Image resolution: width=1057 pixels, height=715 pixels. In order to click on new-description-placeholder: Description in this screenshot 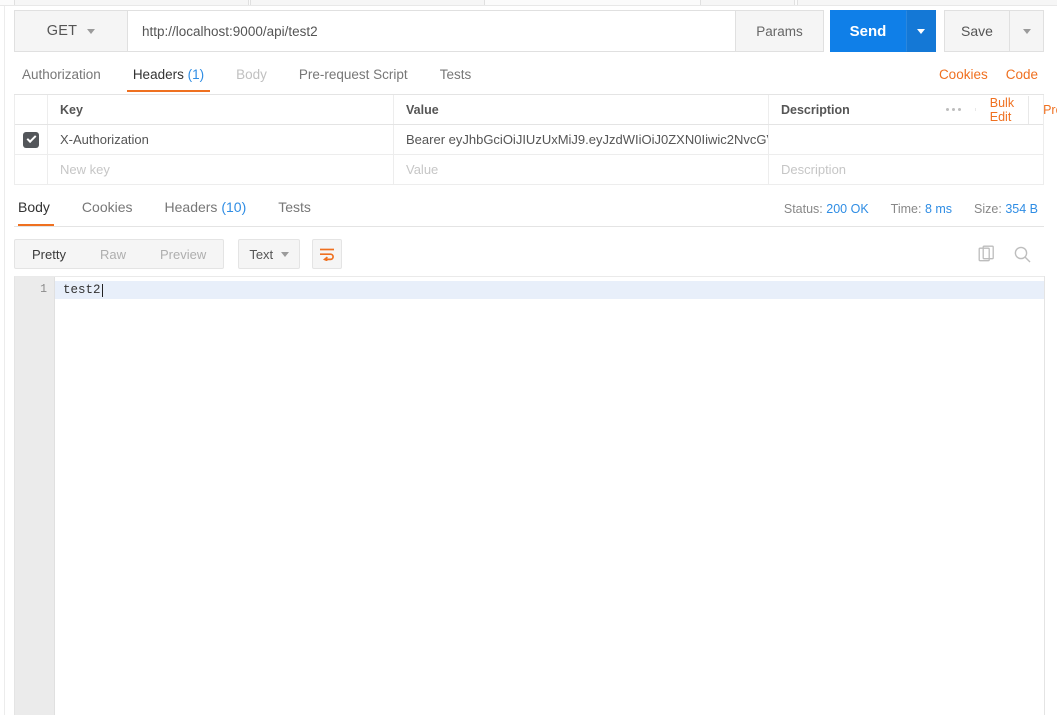, I will do `click(814, 169)`.